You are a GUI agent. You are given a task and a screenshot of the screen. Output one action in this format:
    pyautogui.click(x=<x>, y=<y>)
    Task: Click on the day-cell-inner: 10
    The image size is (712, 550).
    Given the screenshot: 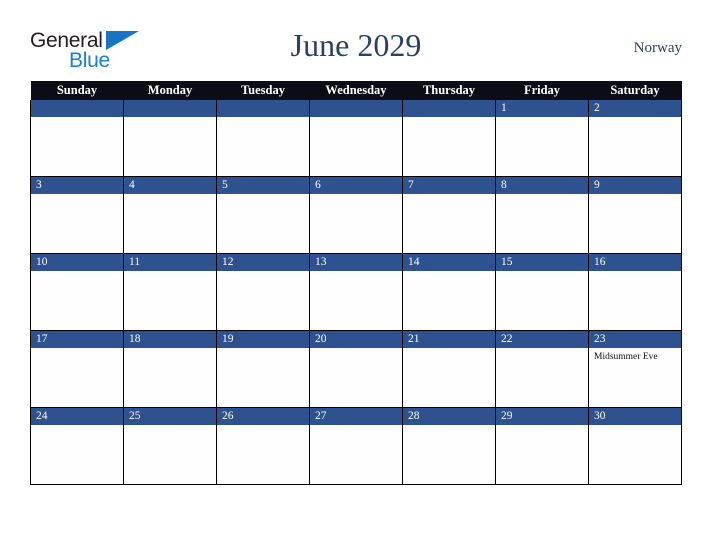 What is the action you would take?
    pyautogui.click(x=77, y=292)
    